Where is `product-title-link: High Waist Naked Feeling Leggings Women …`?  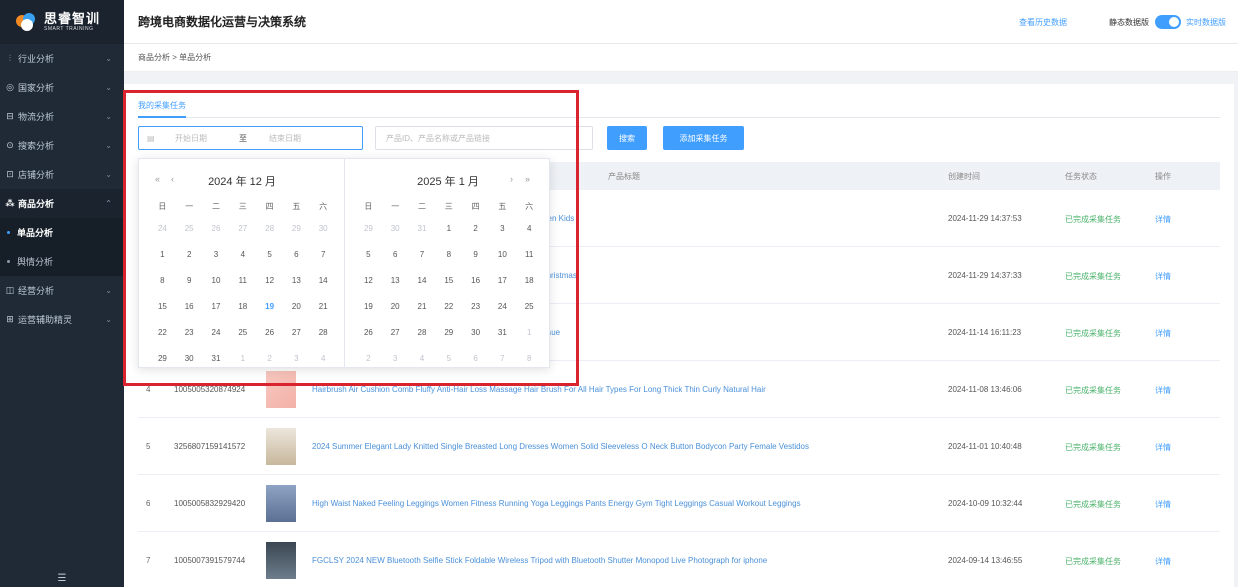
product-title-link: High Waist Naked Feeling Leggings Women … is located at coordinates (556, 503).